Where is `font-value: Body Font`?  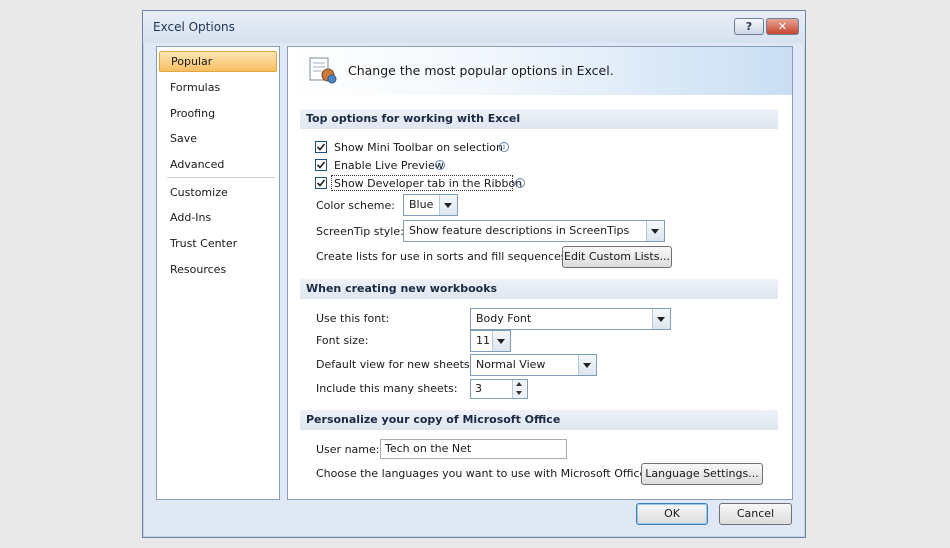 font-value: Body Font is located at coordinates (504, 318).